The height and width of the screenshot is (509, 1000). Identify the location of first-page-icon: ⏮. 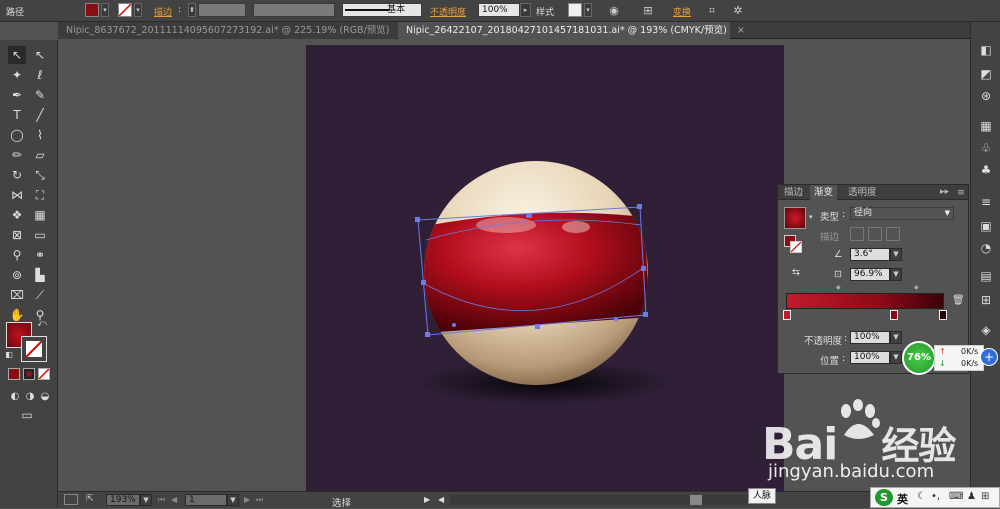
(161, 500).